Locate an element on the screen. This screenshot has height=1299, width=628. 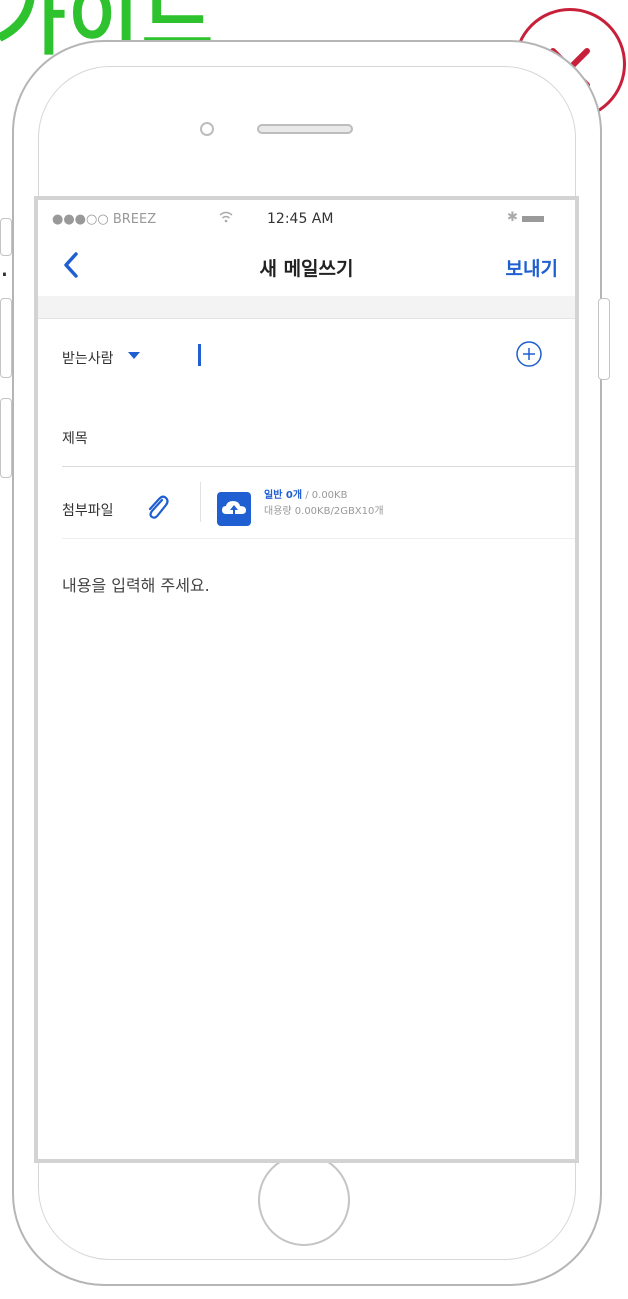
carrier-text: ●●●○○ BREEZ is located at coordinates (104, 219).